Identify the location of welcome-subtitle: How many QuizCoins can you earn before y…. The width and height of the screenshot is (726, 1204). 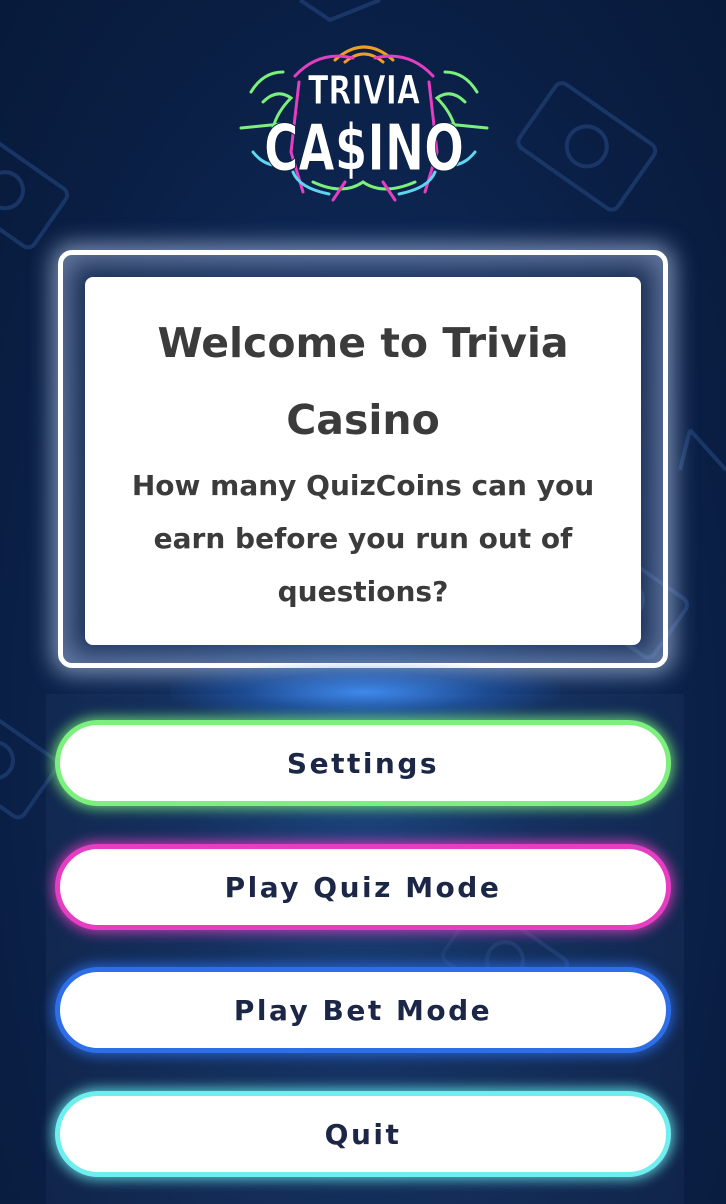
(363, 538).